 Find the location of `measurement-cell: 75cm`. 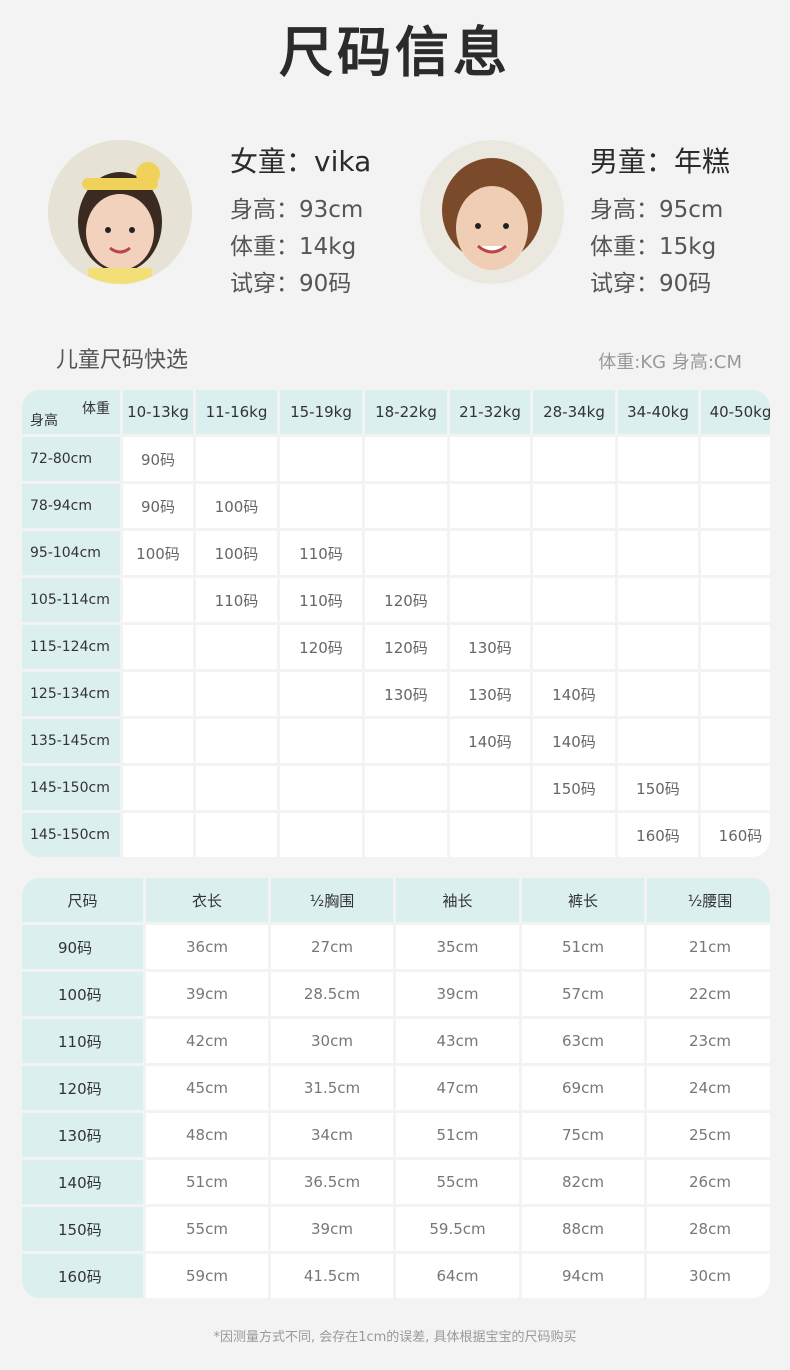

measurement-cell: 75cm is located at coordinates (583, 1135).